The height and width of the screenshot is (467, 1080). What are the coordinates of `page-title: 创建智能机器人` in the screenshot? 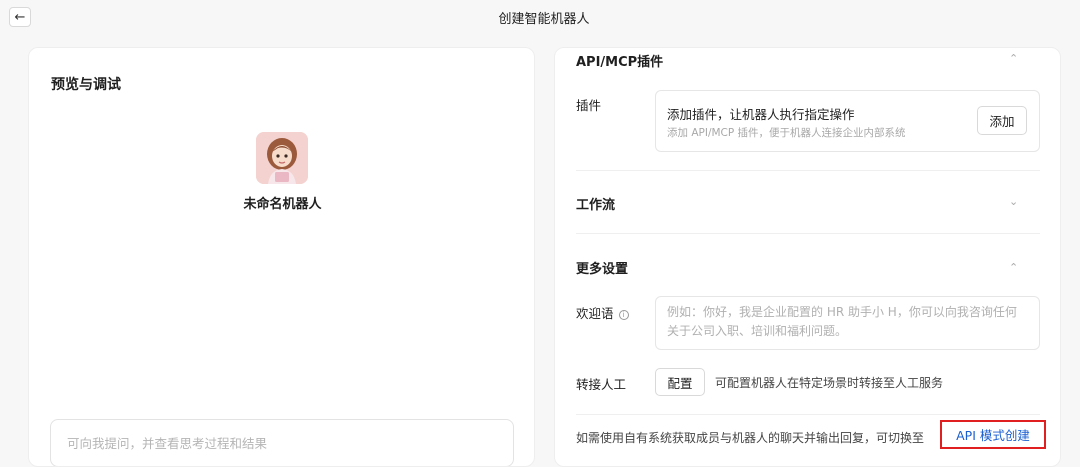 It's located at (544, 19).